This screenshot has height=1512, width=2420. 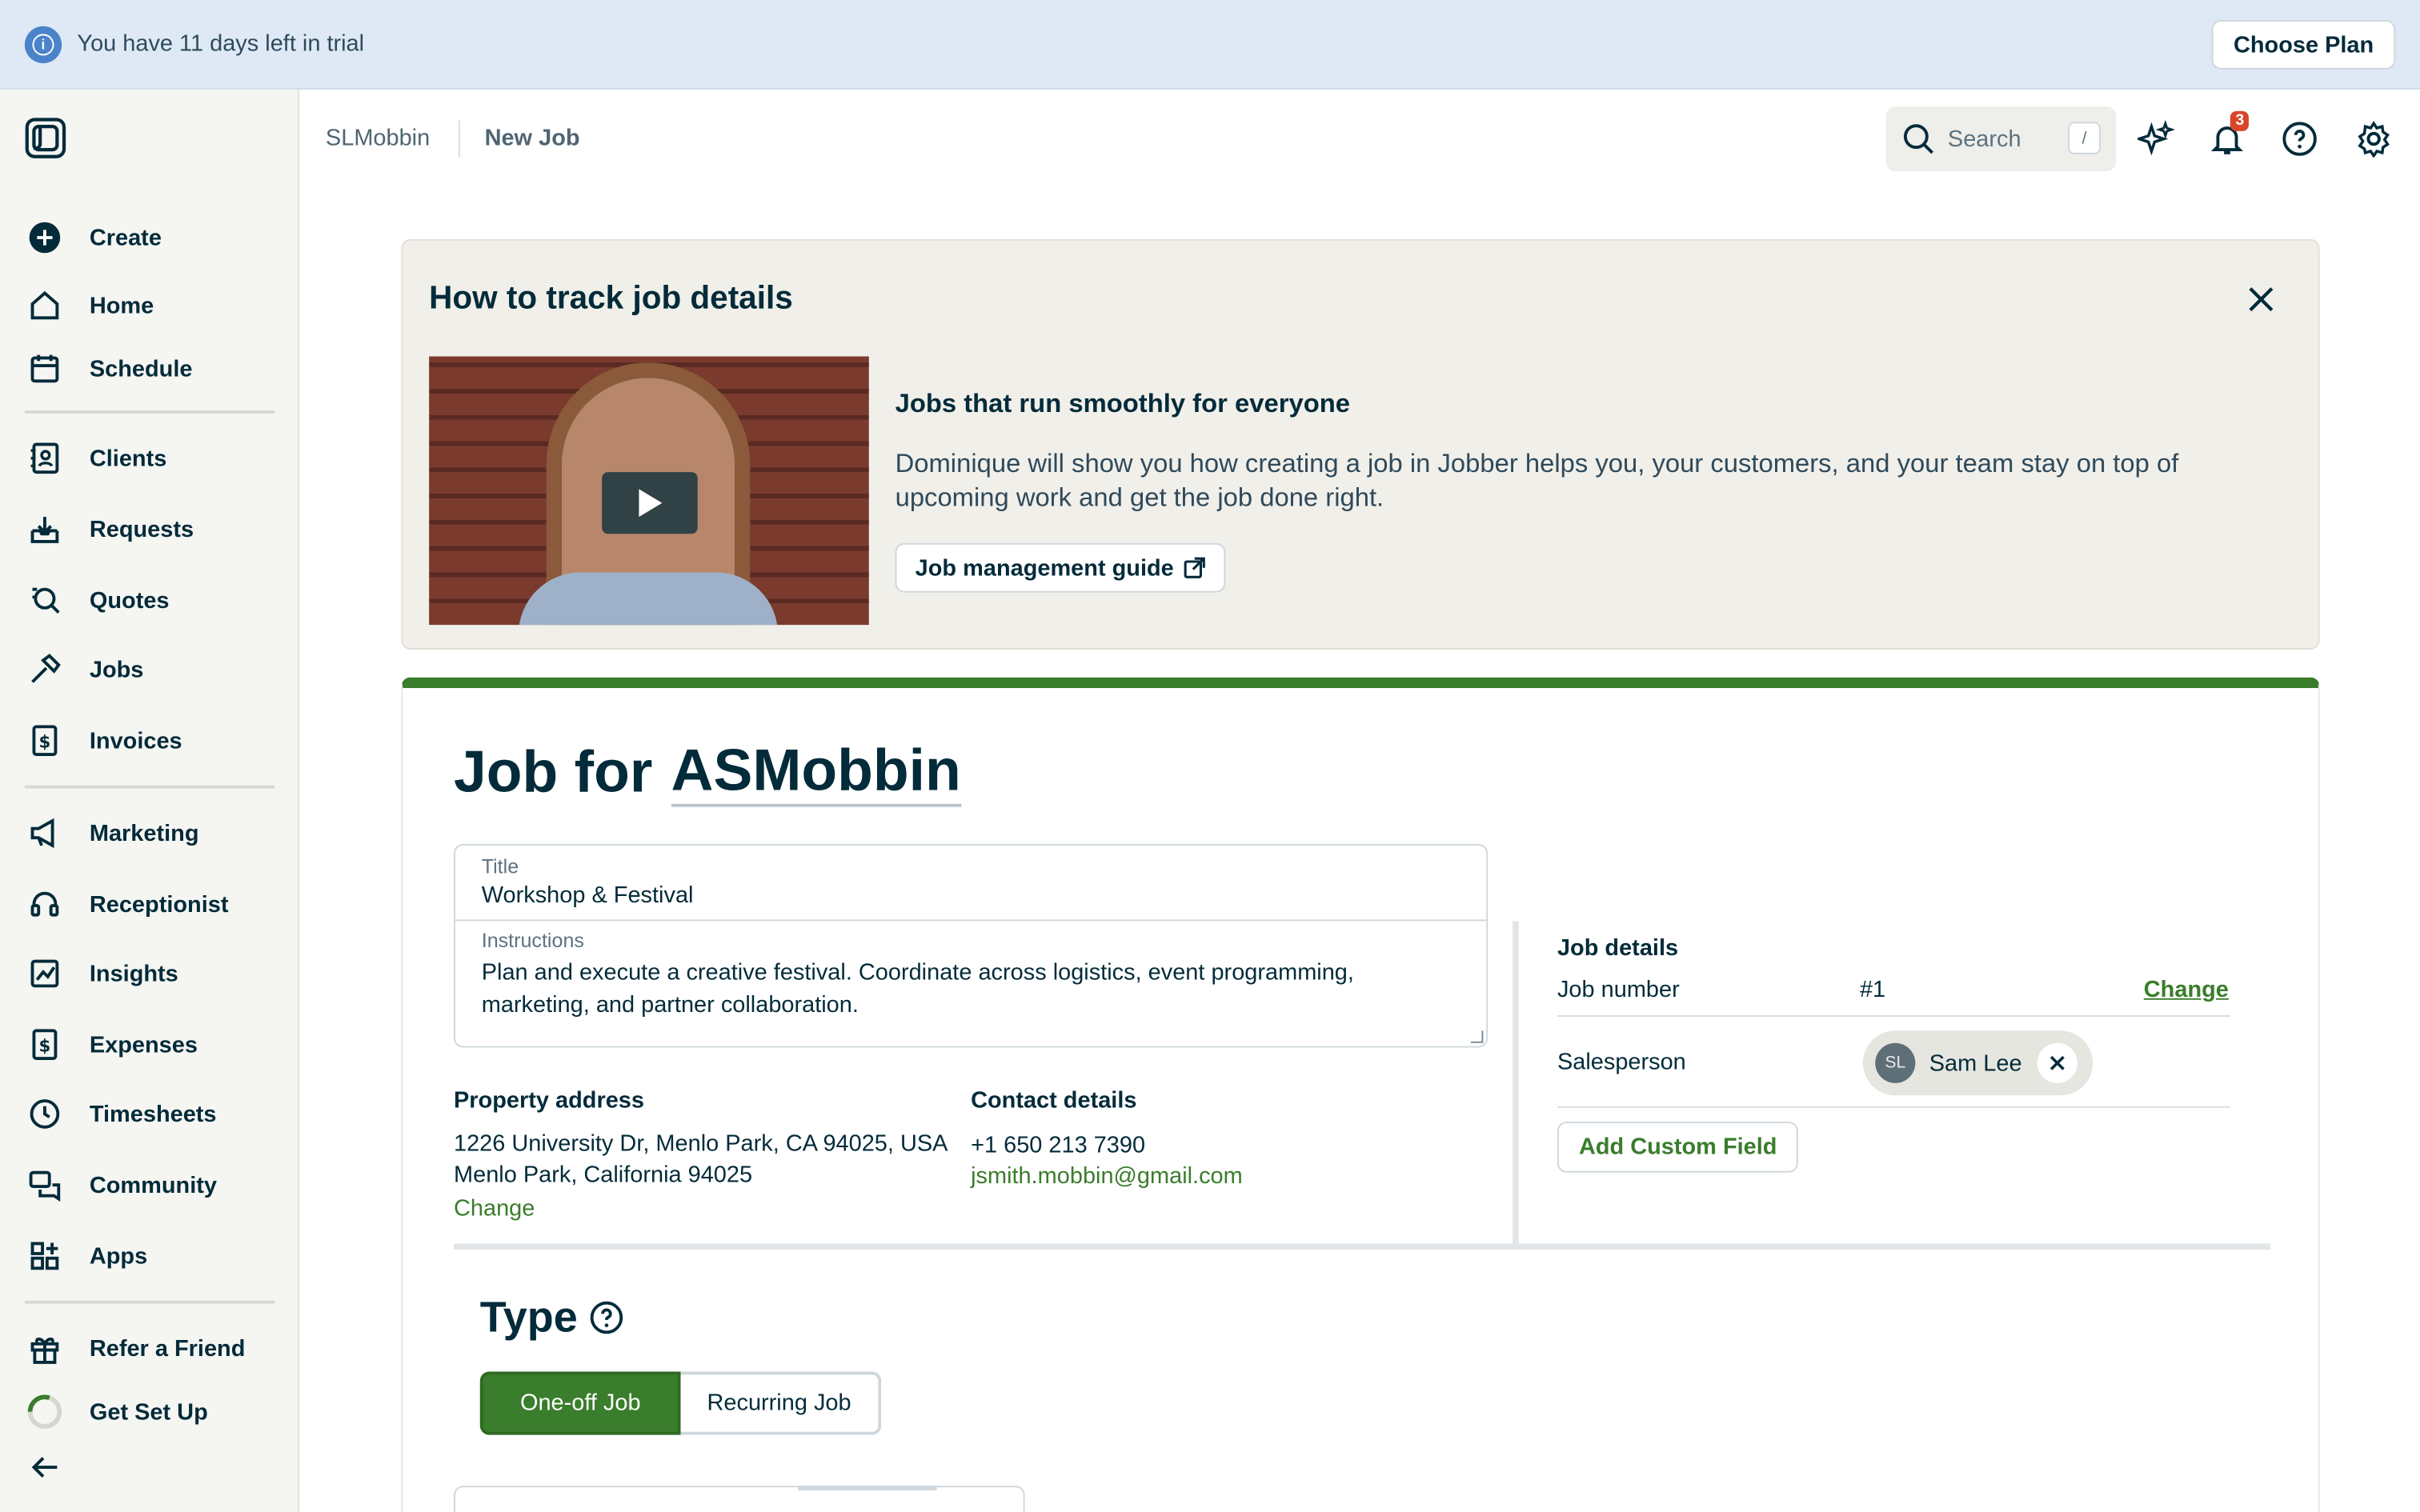 I want to click on sidebar-item-marketing: Marketing, so click(x=149, y=833).